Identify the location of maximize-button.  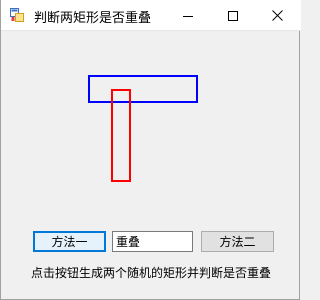
(232, 15).